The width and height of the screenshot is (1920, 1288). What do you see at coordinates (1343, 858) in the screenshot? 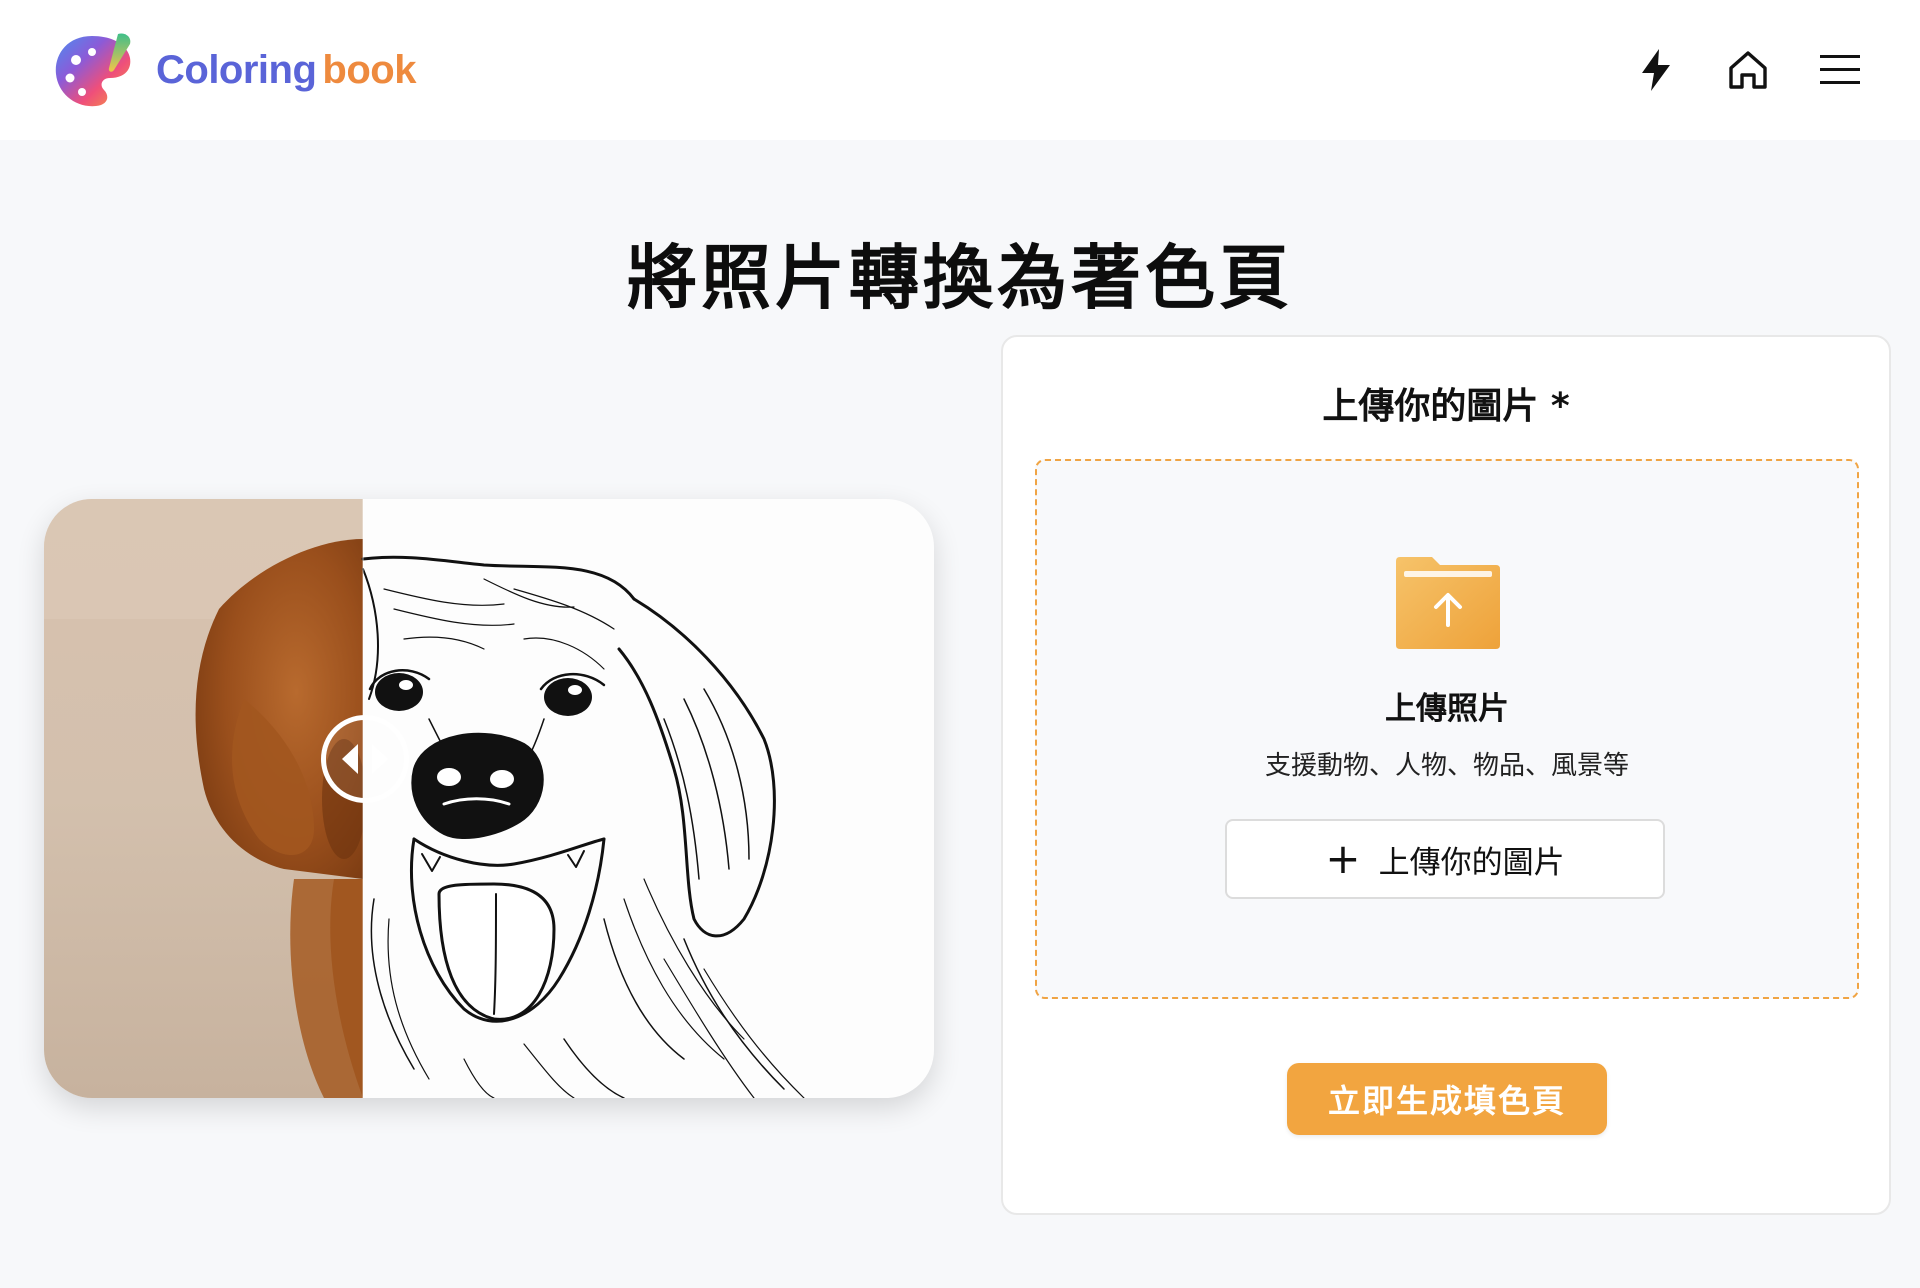
I see `plus-icon: +` at bounding box center [1343, 858].